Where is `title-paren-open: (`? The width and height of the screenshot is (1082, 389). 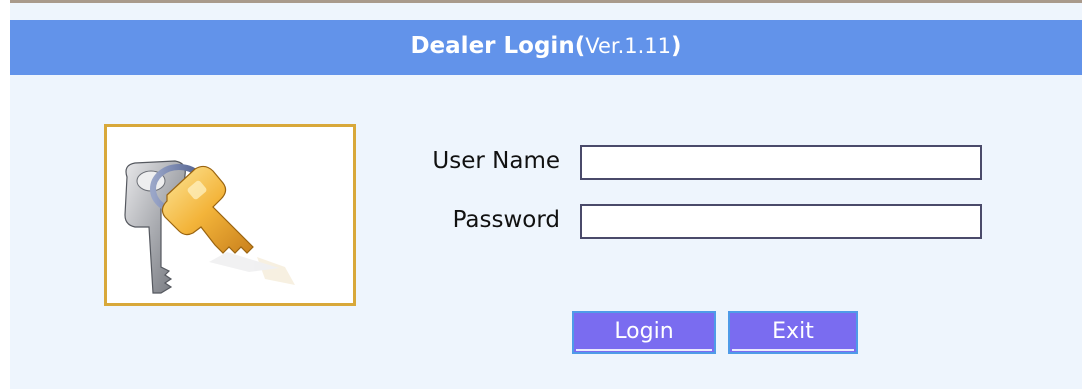
title-paren-open: ( is located at coordinates (580, 46).